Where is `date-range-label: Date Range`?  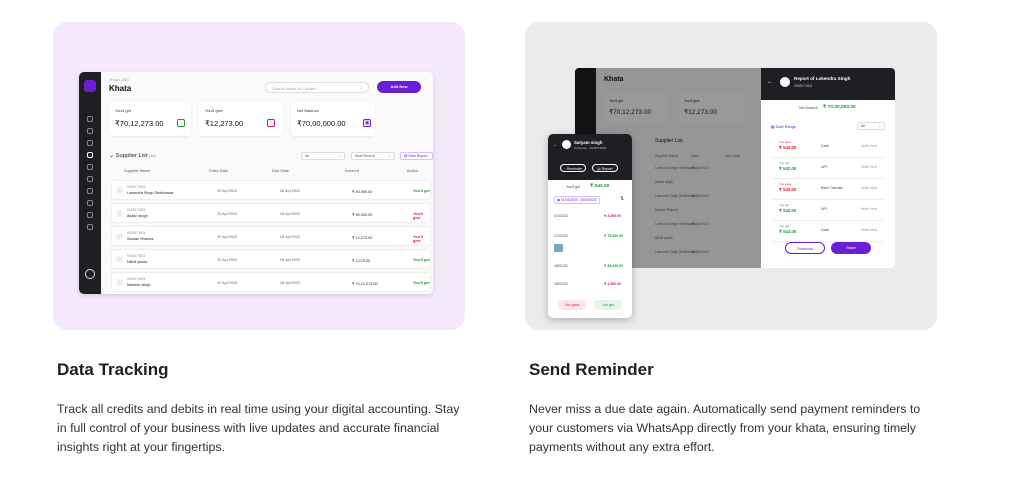
date-range-label: Date Range is located at coordinates (785, 127).